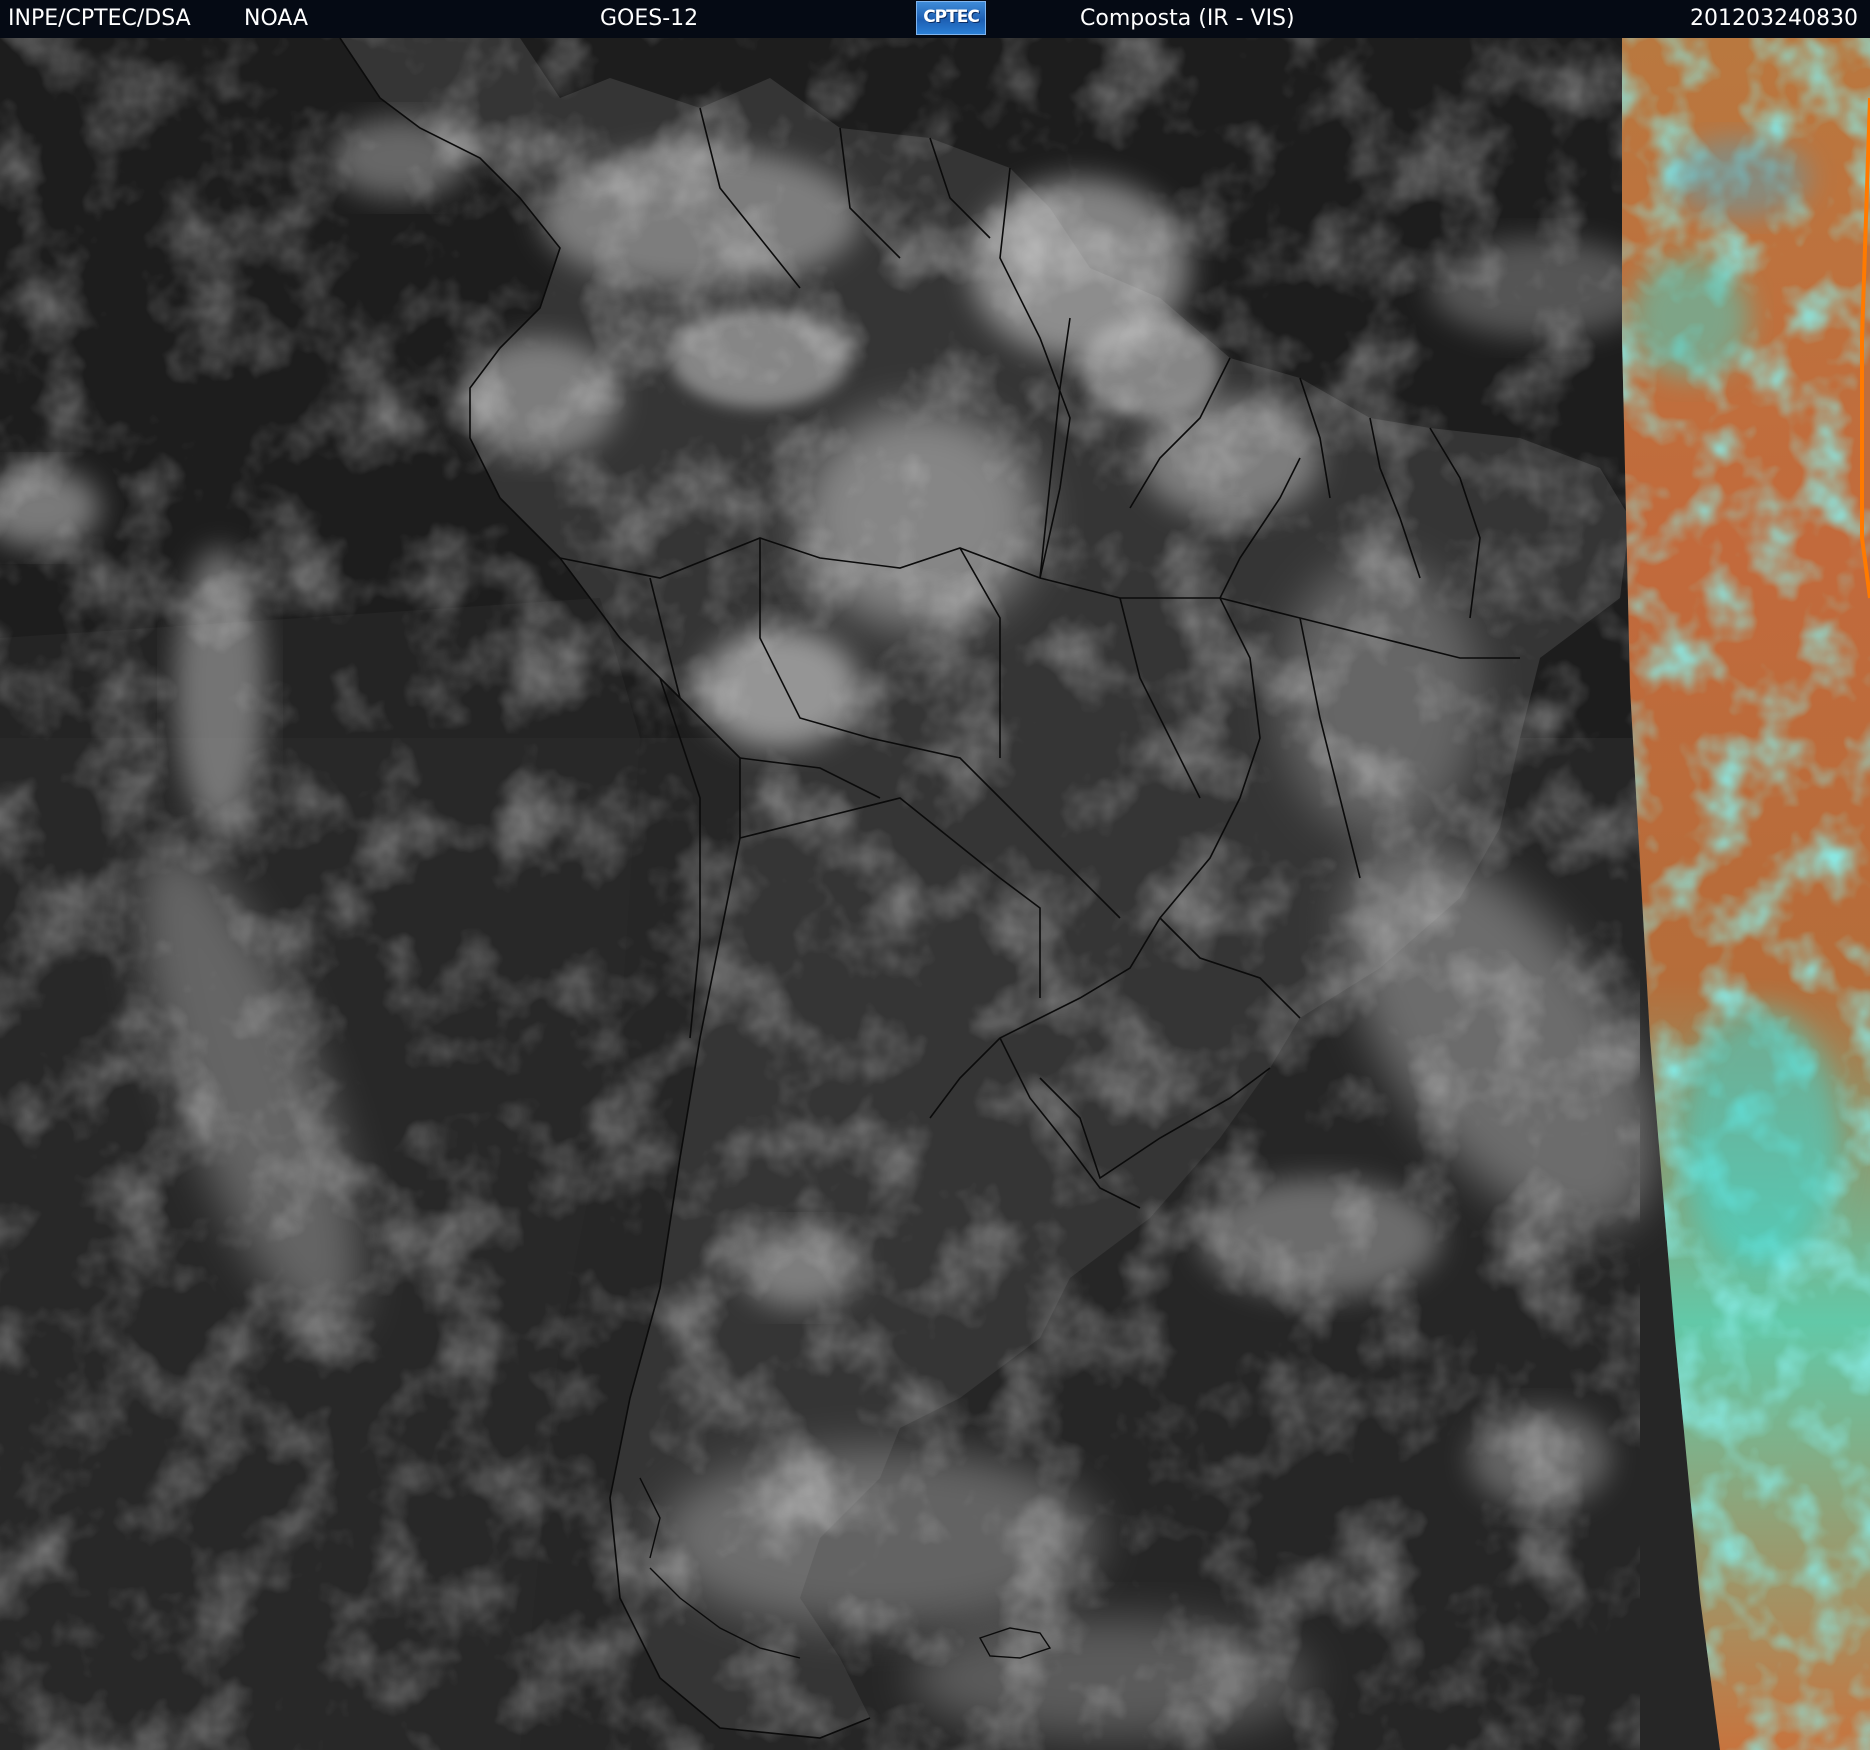 Image resolution: width=1870 pixels, height=1750 pixels. I want to click on cptec-logo: CPTEC, so click(951, 18).